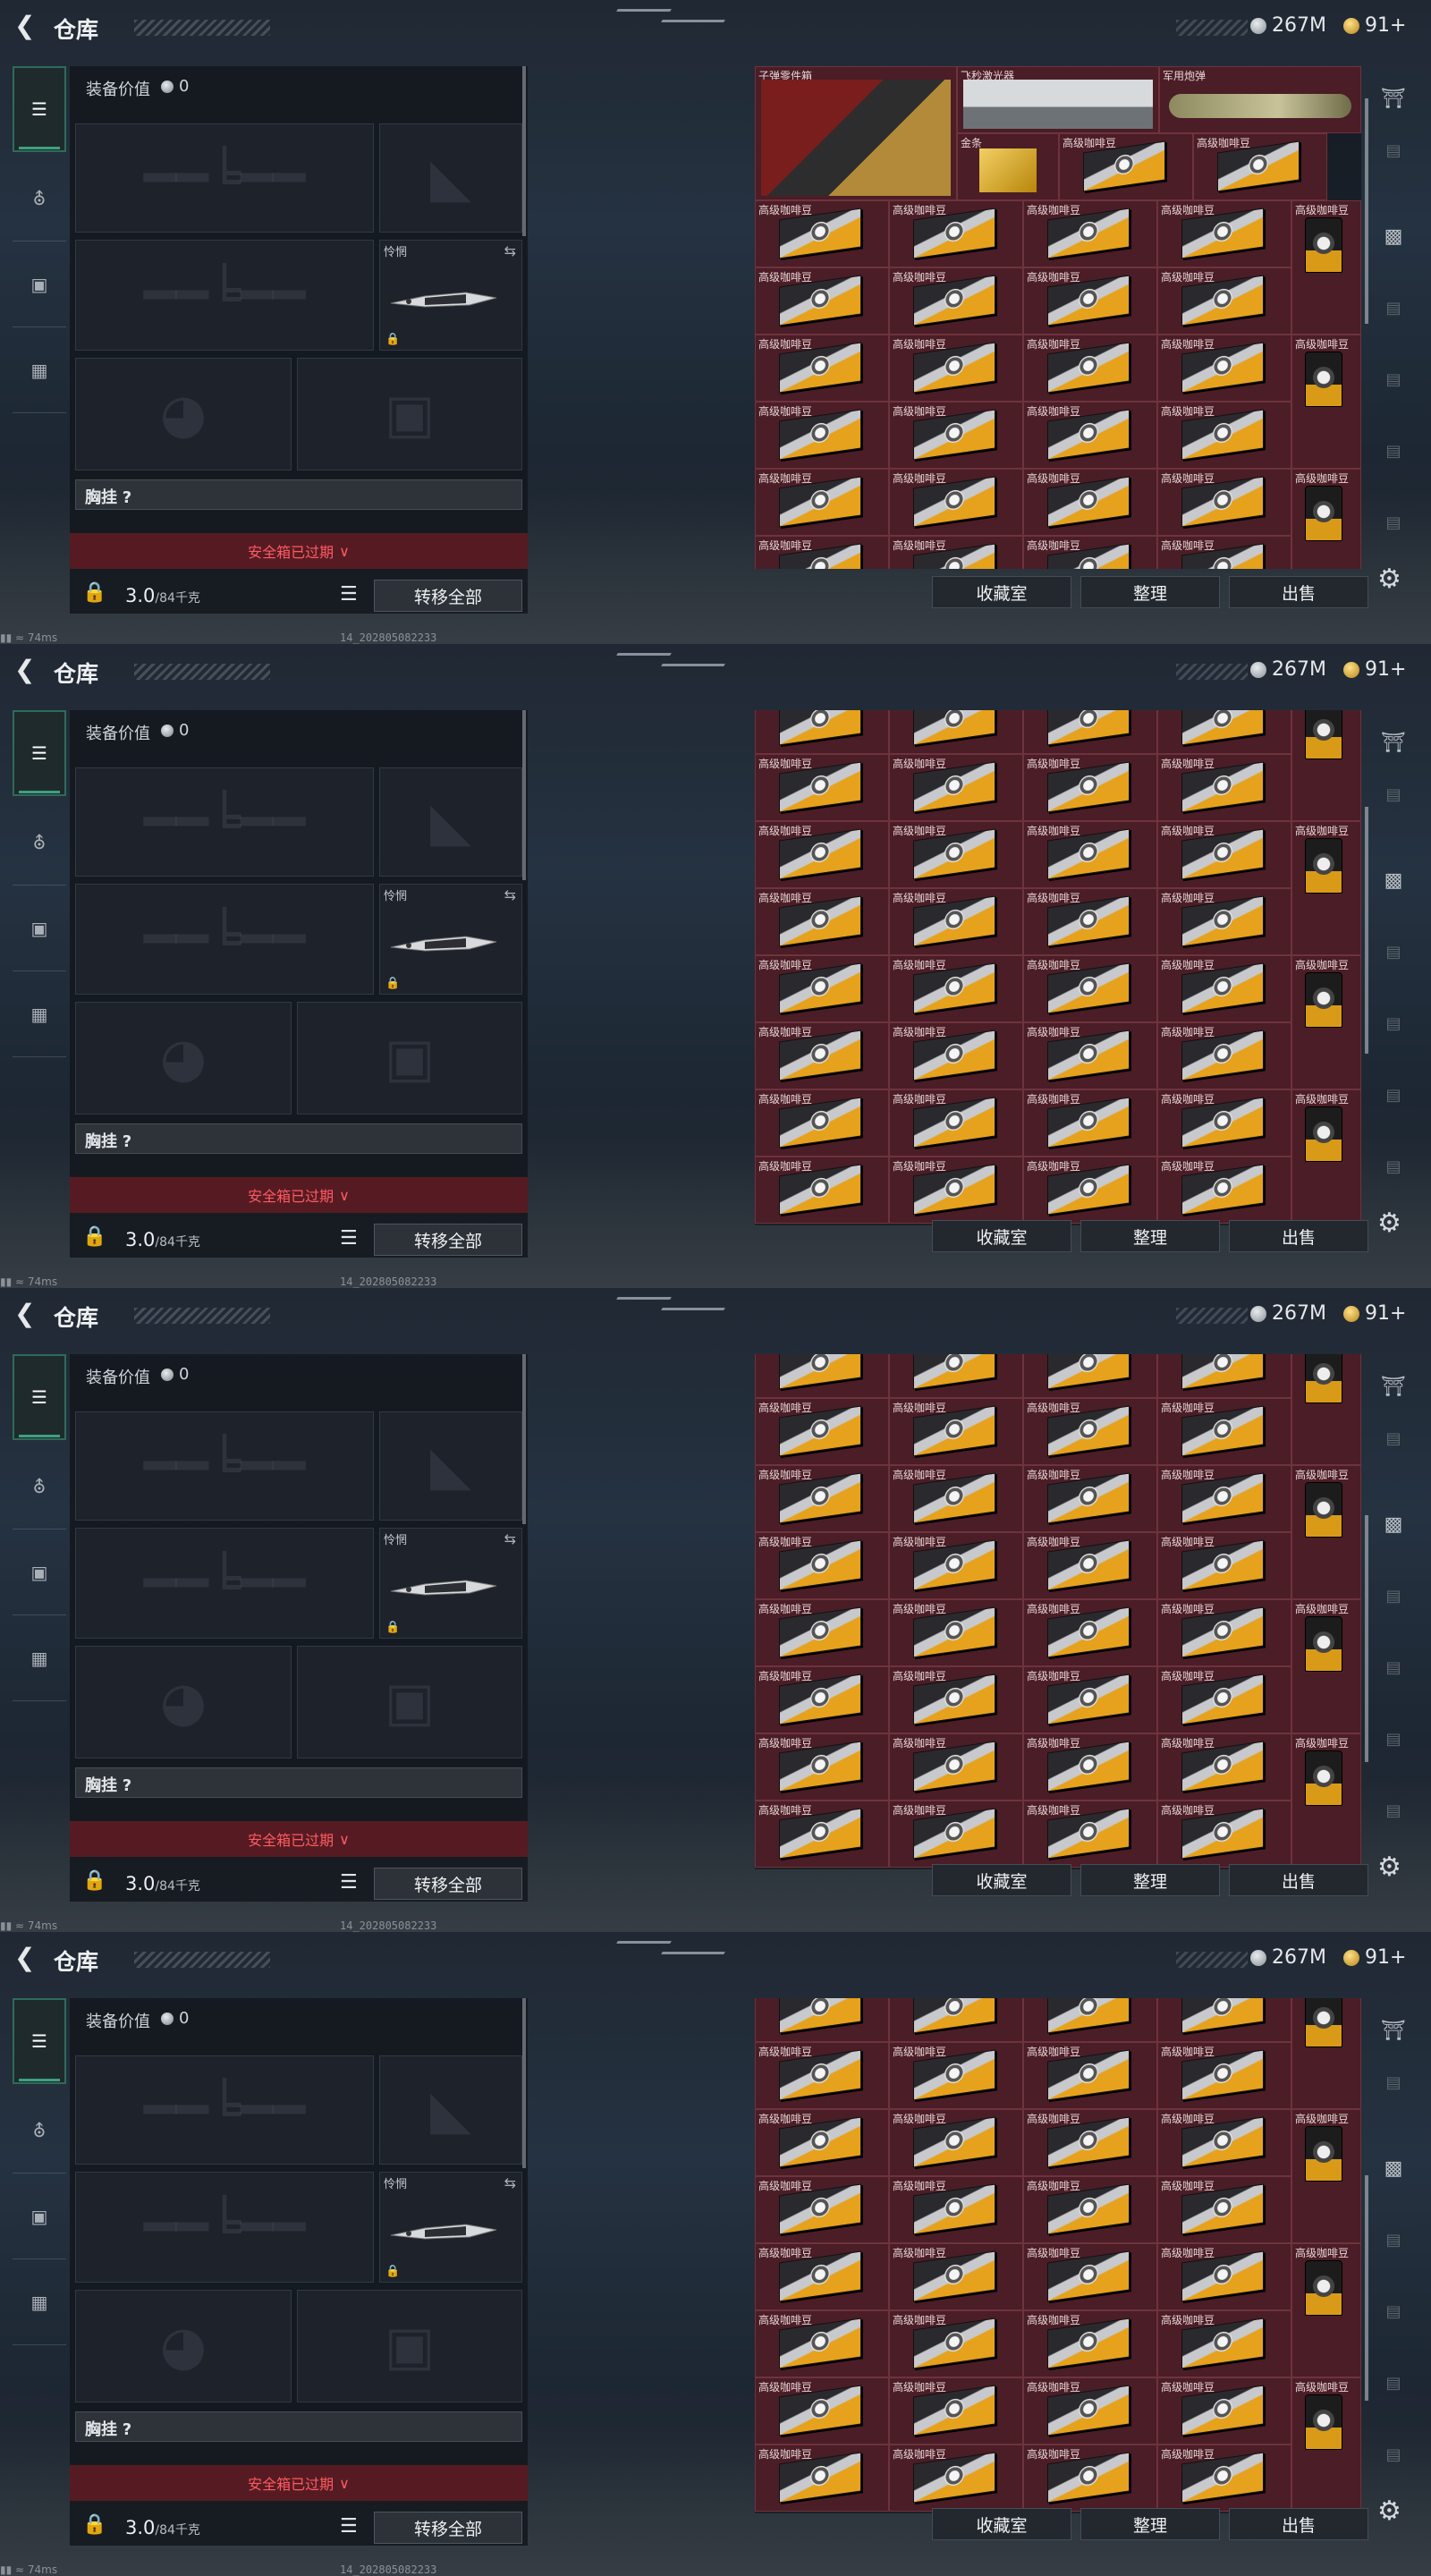 This screenshot has width=1431, height=2576. I want to click on safebox-expired-button: 安全箱已过期 ∨, so click(299, 1839).